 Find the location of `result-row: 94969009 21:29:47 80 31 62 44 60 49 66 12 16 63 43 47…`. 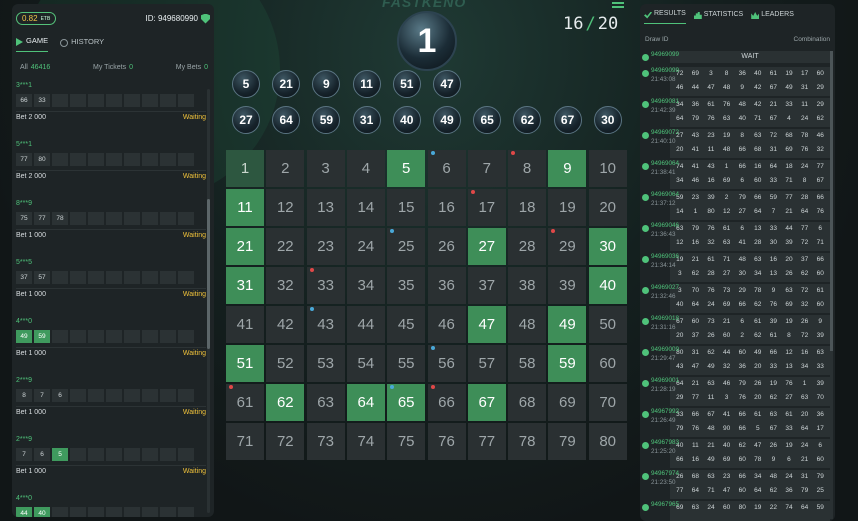

result-row: 94969009 21:29:47 80 31 62 44 60 49 66 12 16 63 43 47… is located at coordinates (736, 360).